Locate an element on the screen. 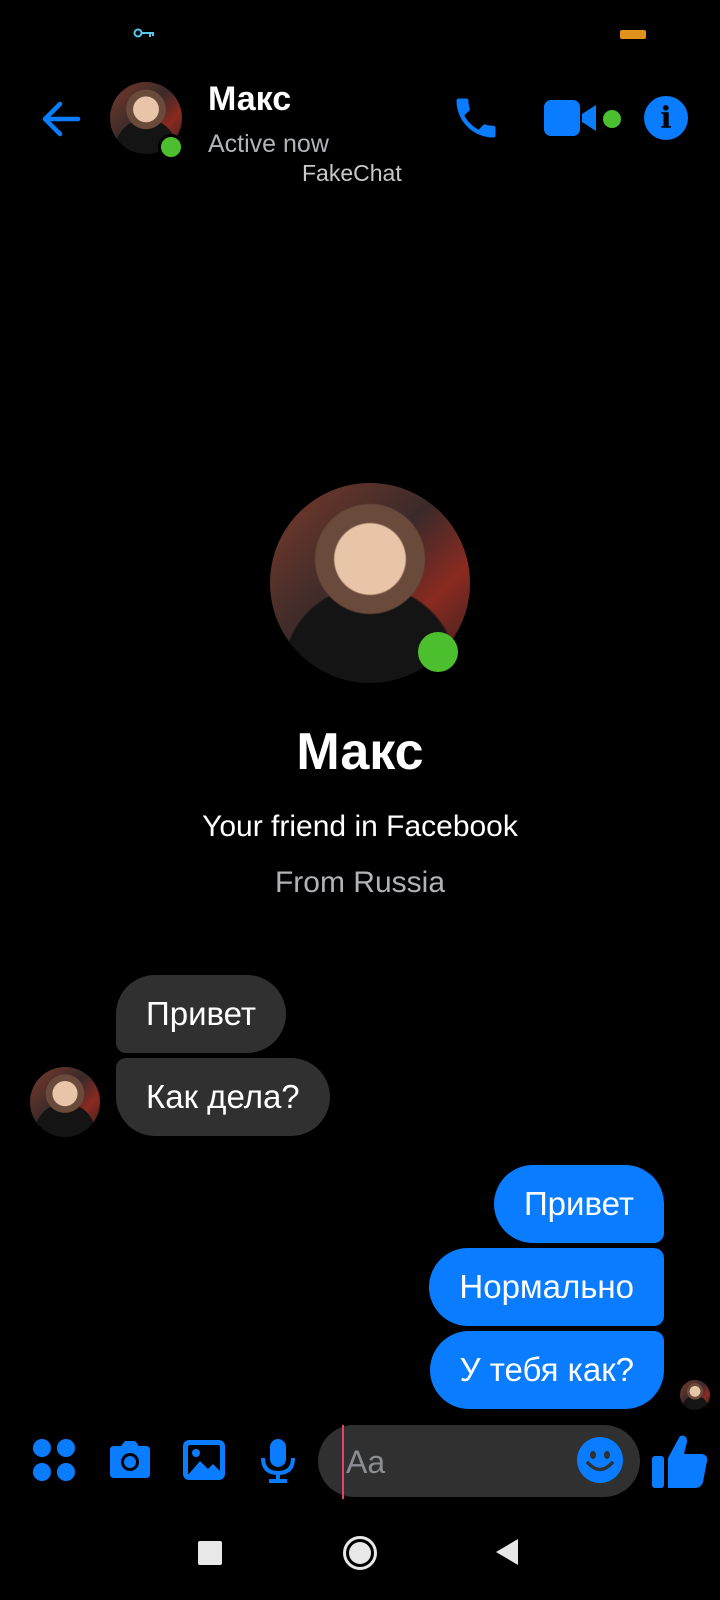  info-icon: i is located at coordinates (666, 118).